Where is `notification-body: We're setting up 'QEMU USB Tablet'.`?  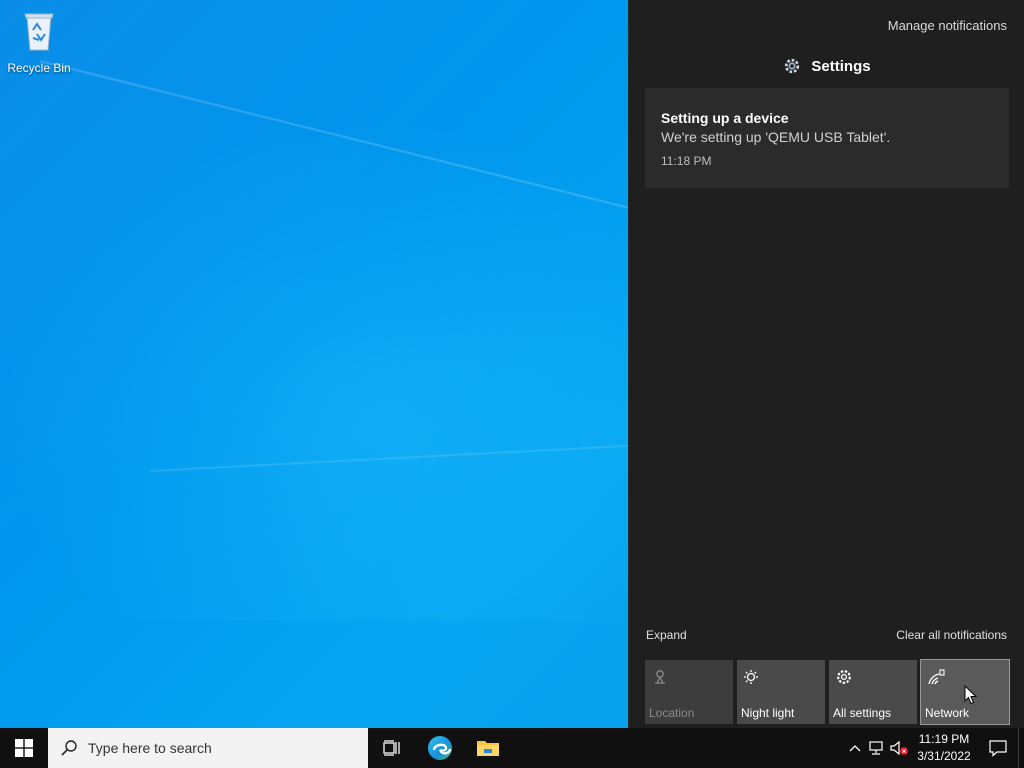
notification-body: We're setting up 'QEMU USB Tablet'. is located at coordinates (776, 137).